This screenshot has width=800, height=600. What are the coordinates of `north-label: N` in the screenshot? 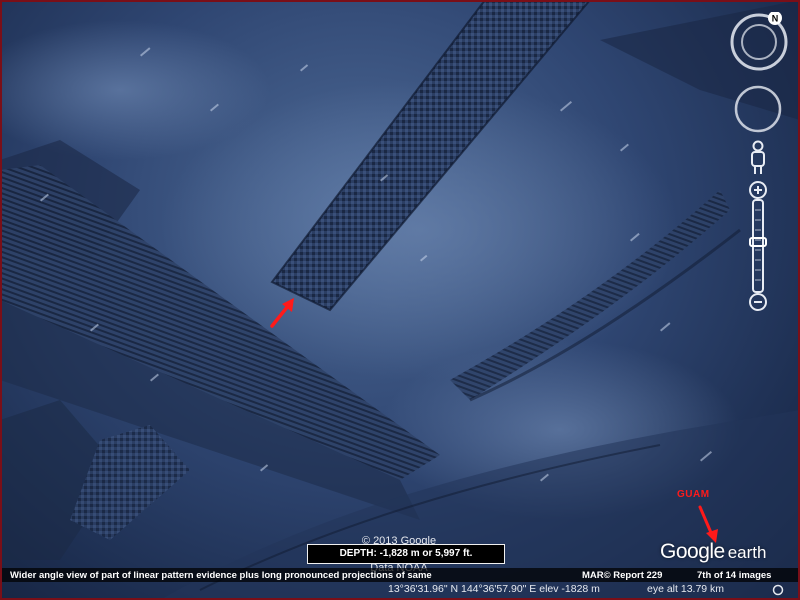 It's located at (775, 19).